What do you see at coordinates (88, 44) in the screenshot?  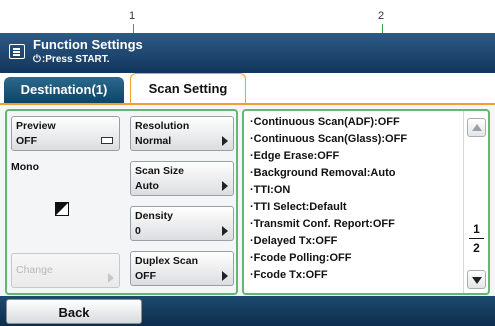 I see `page-title: Function Settings` at bounding box center [88, 44].